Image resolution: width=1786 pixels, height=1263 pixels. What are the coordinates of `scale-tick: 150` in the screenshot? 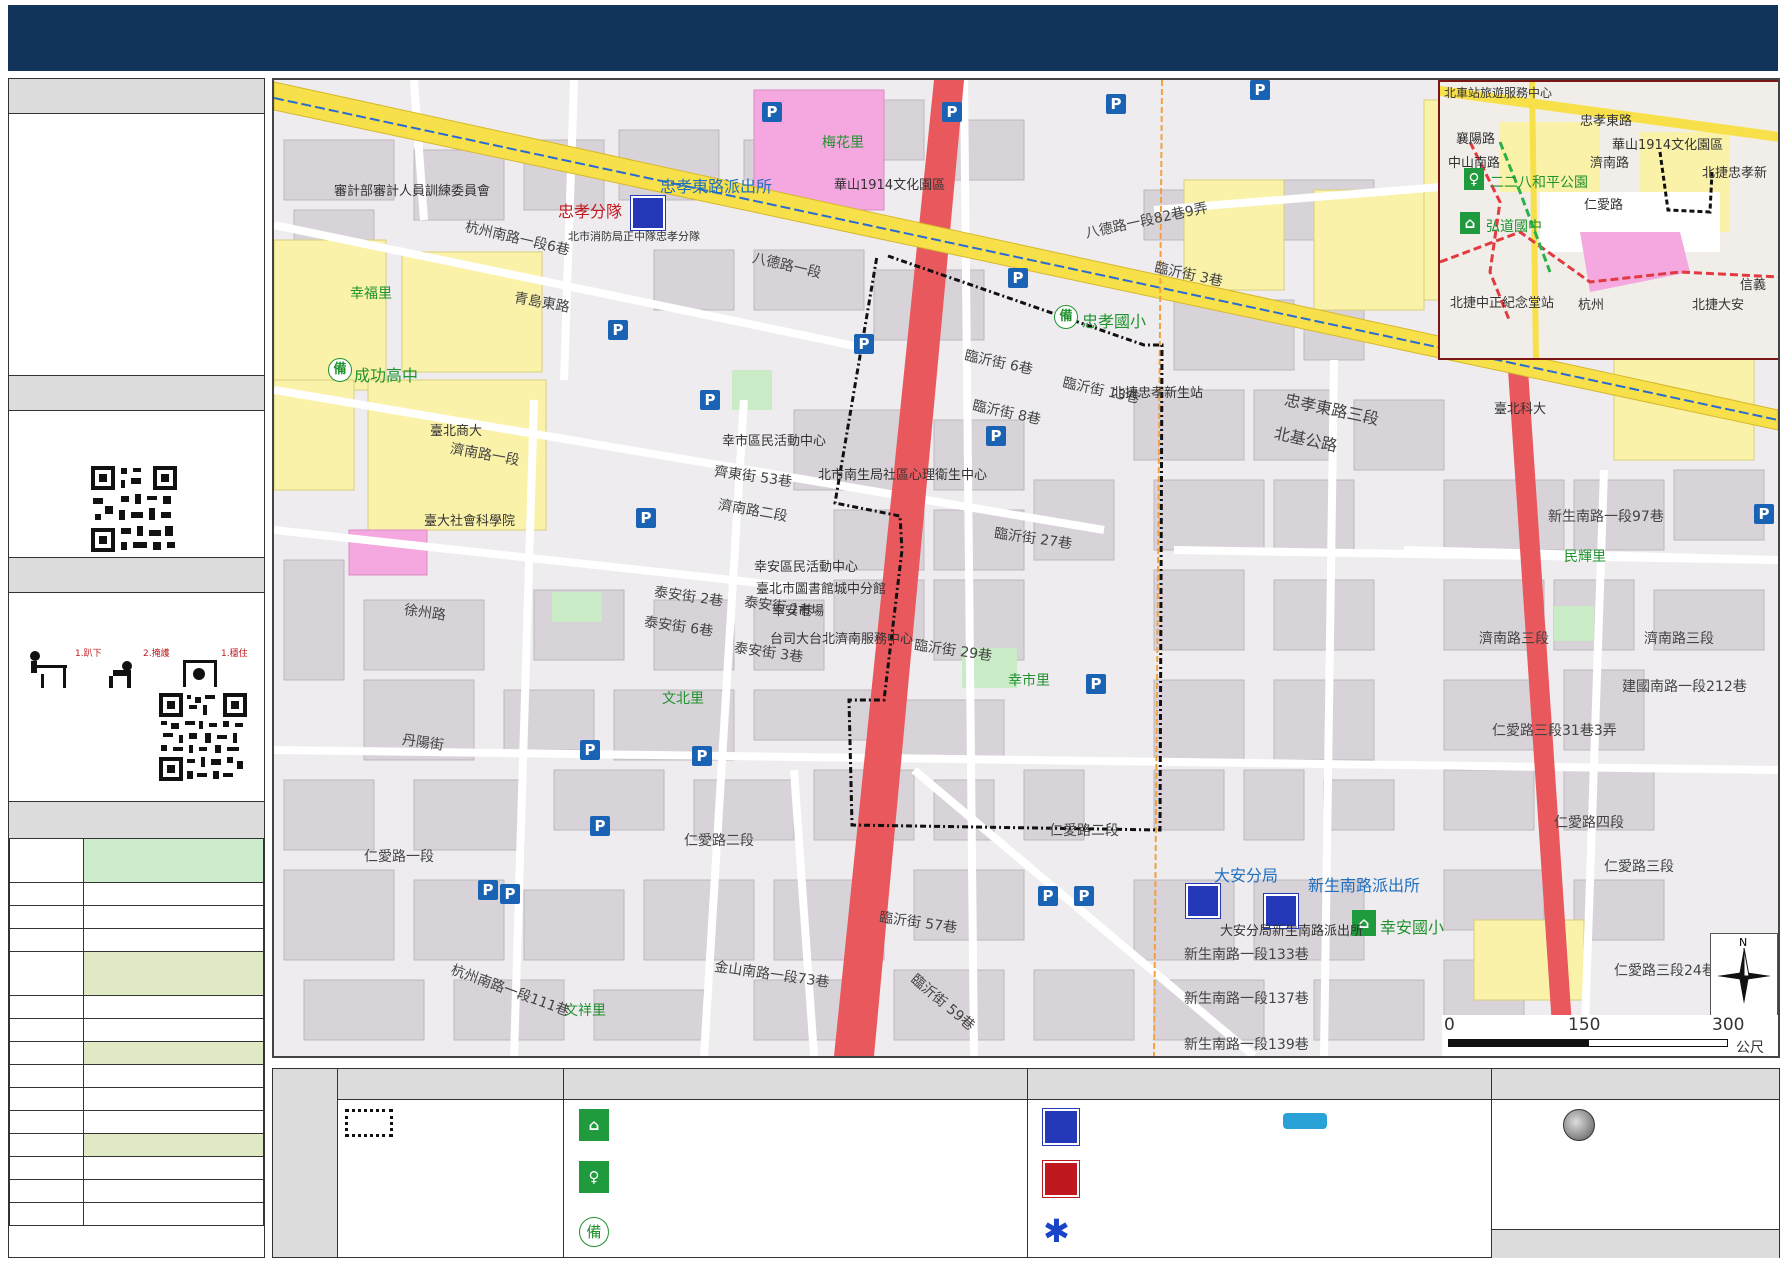 It's located at (1584, 1025).